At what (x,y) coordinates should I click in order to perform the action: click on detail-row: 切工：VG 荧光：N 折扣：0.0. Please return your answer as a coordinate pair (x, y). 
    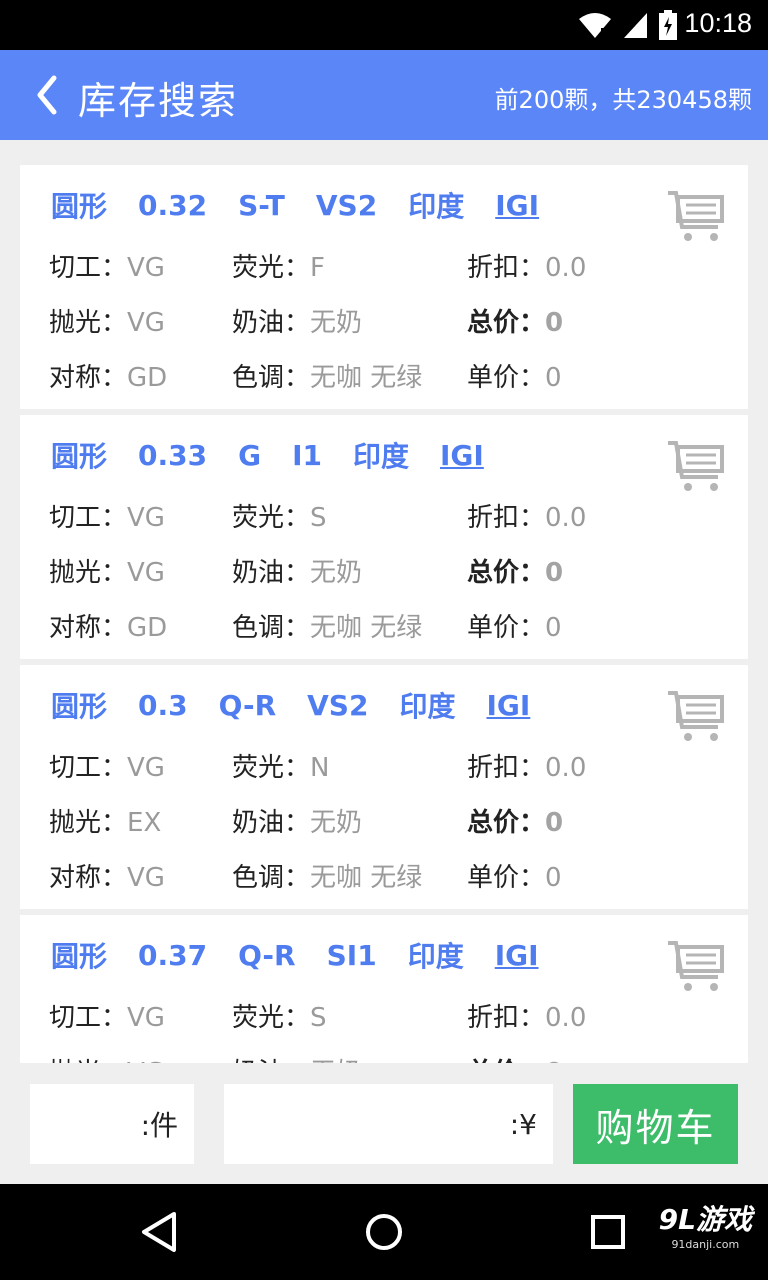
    Looking at the image, I should click on (318, 768).